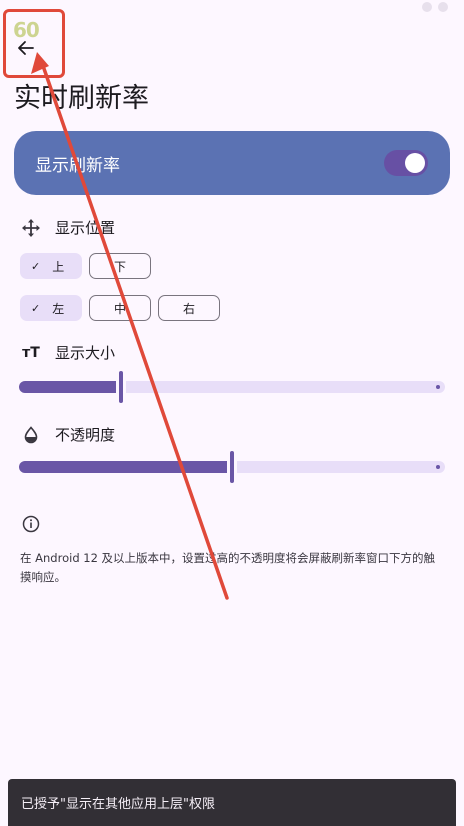 This screenshot has height=826, width=464. Describe the element at coordinates (77, 165) in the screenshot. I see `toggle-label: 显示刷新率` at that location.